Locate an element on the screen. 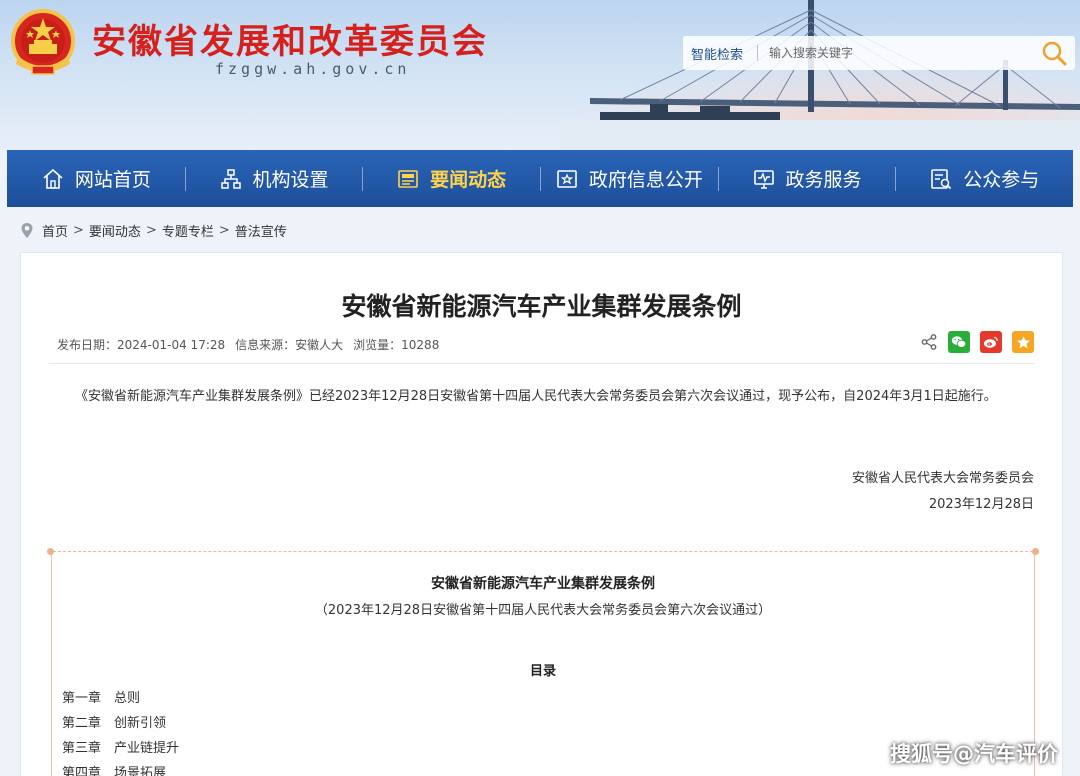  weibo-icon is located at coordinates (991, 342).